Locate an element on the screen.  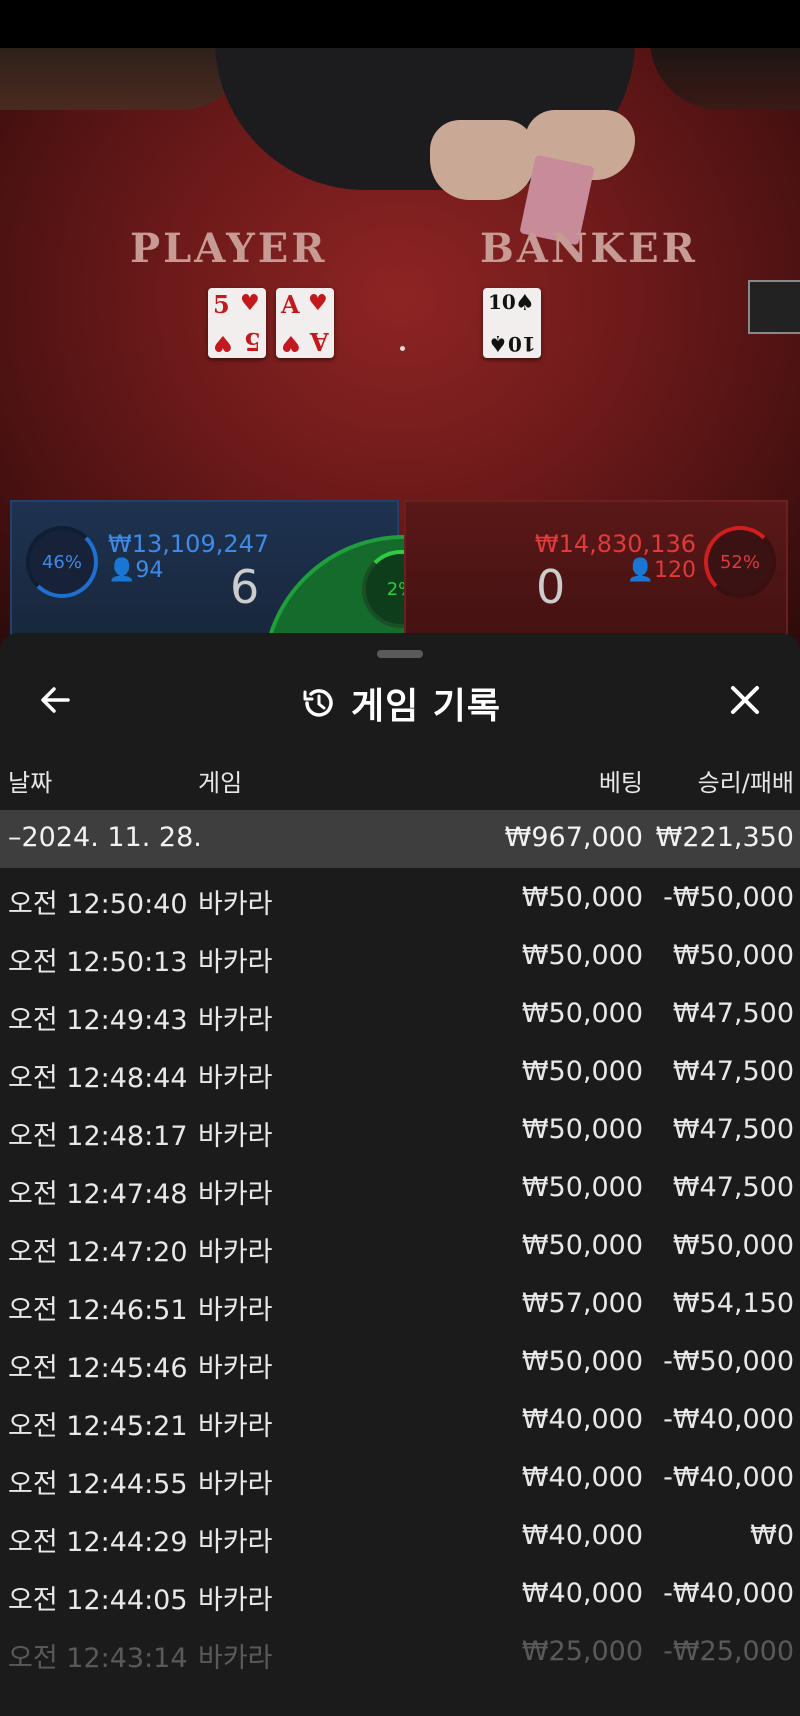
row-time: 오전 12:43:14 is located at coordinates (98, 1658).